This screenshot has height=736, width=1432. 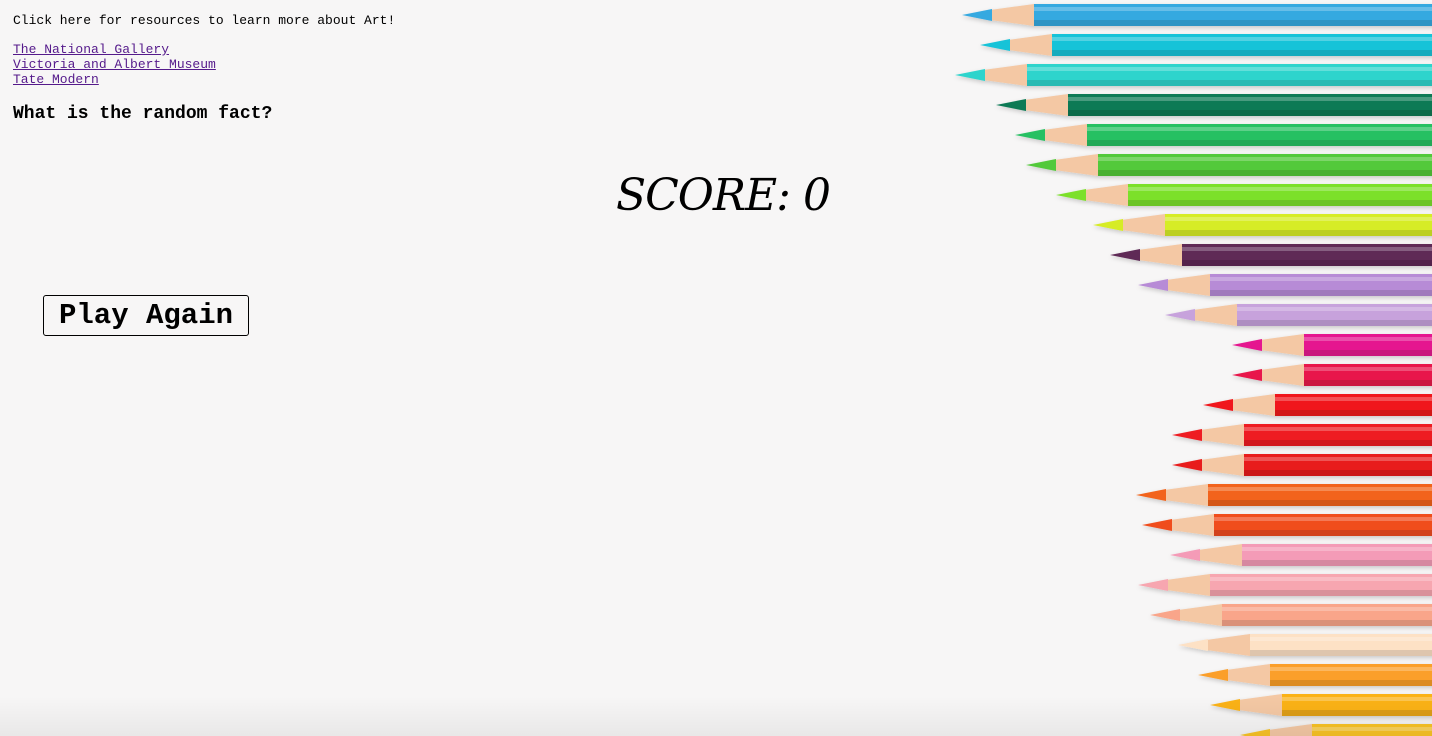 What do you see at coordinates (114, 79) in the screenshot?
I see `link-tate-modern: Tate Modern` at bounding box center [114, 79].